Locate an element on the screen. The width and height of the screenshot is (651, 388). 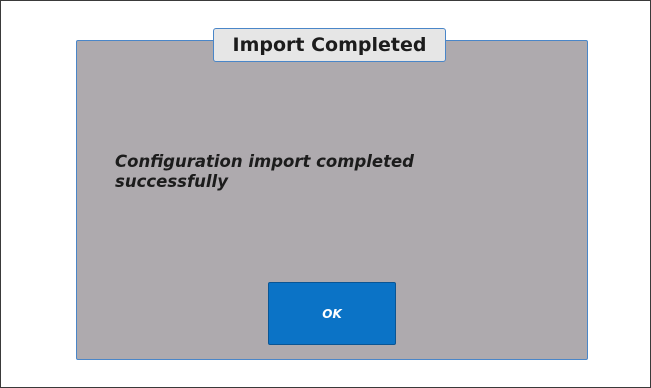
dialog-title: Import Completed is located at coordinates (329, 45).